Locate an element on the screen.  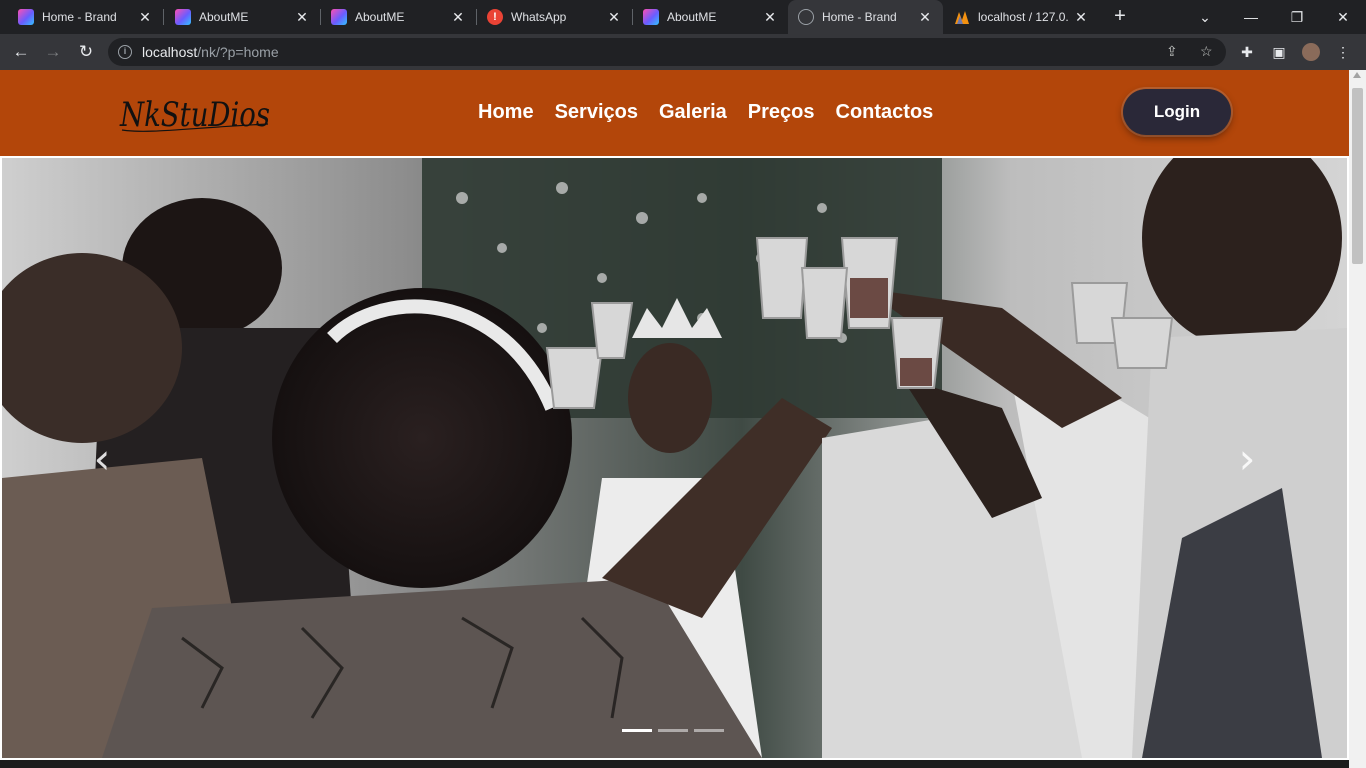
main-nav: Home Serviços Galeria Preços Contactos is located at coordinates (705, 112).